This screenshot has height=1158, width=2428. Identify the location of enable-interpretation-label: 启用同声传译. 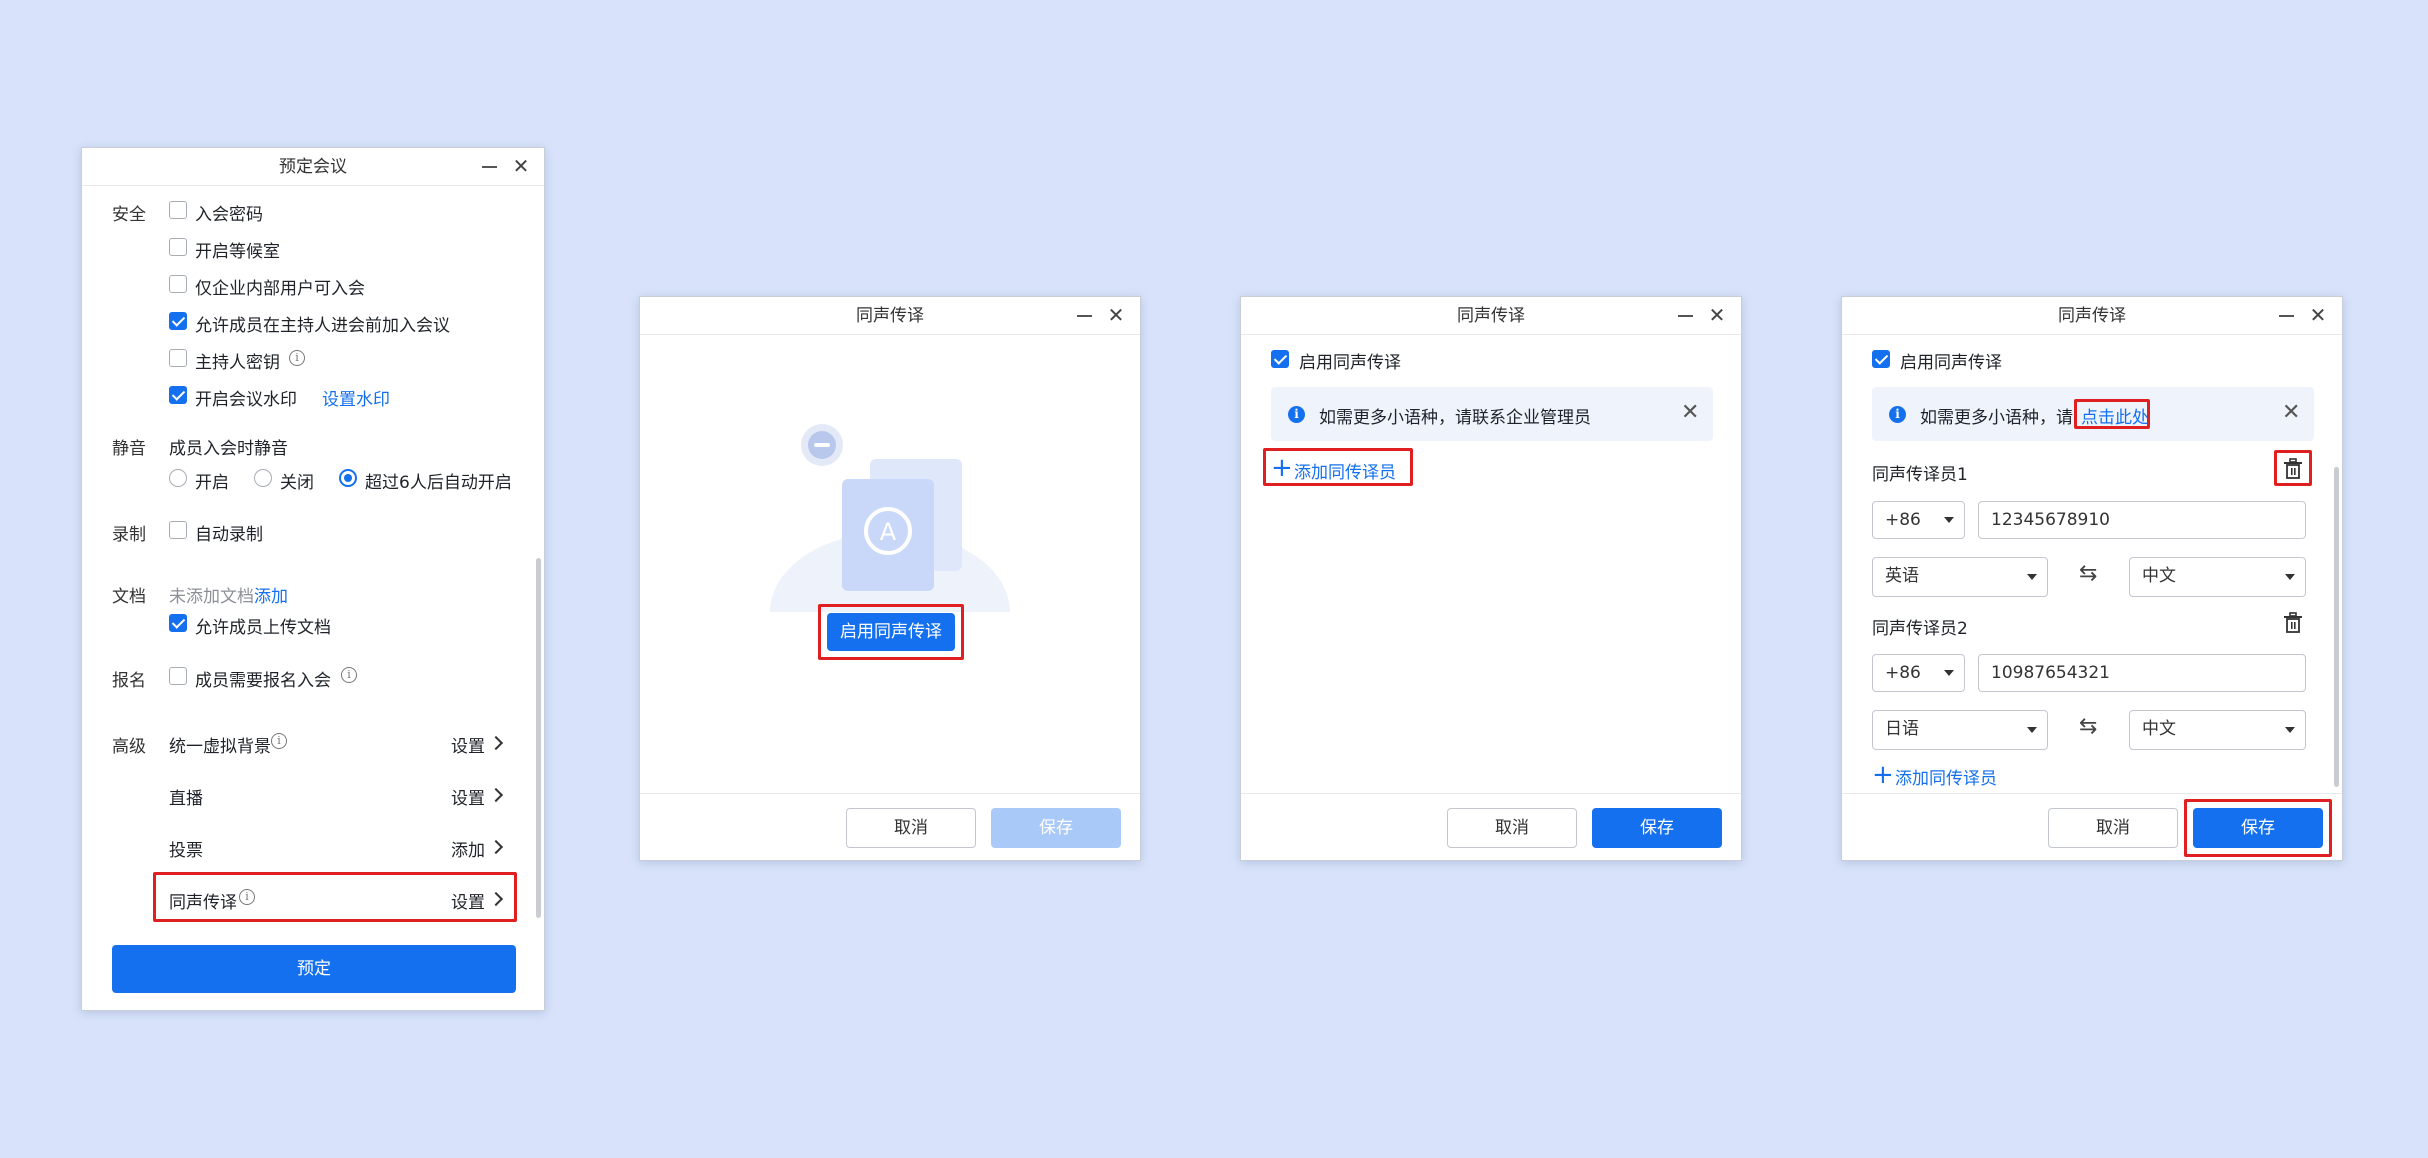
(1951, 363).